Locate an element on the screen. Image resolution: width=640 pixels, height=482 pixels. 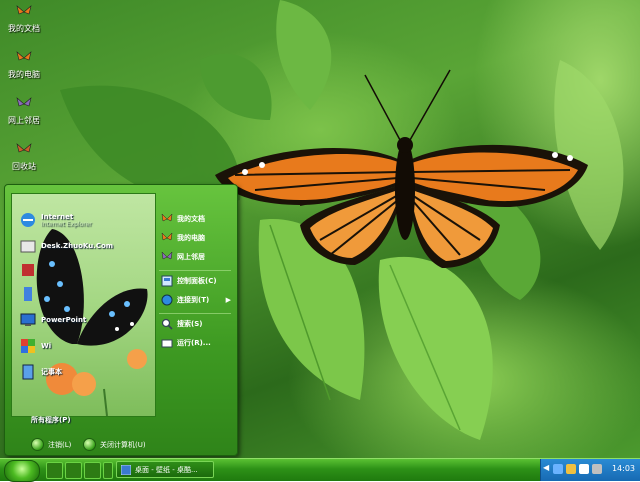
menu-right-search: 搜索(S) is located at coordinates (181, 324).